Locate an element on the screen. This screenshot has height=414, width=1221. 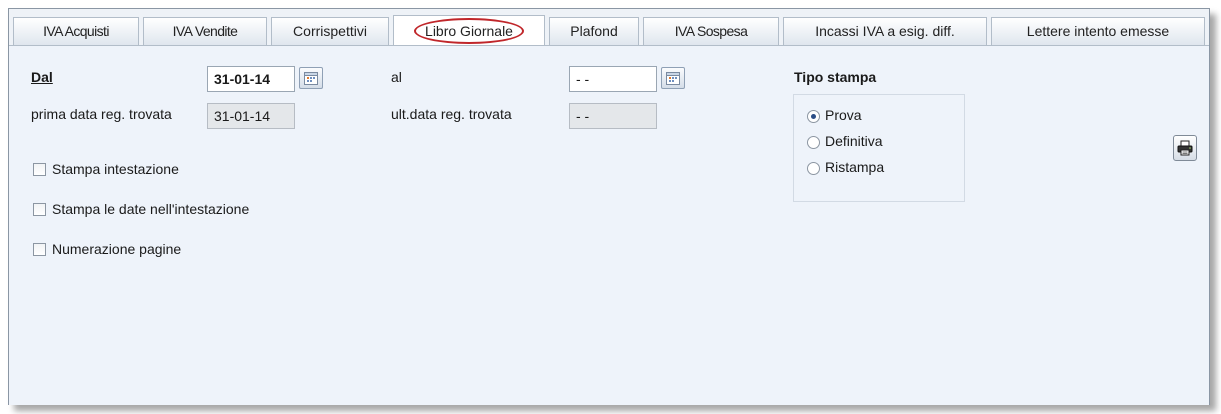
numerazione-pagine-label: Numerazione pagine is located at coordinates (117, 249).